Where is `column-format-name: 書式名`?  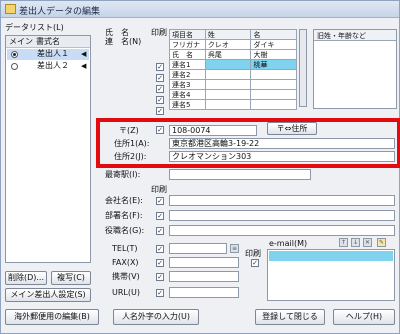
column-format-name: 書式名 is located at coordinates (48, 41).